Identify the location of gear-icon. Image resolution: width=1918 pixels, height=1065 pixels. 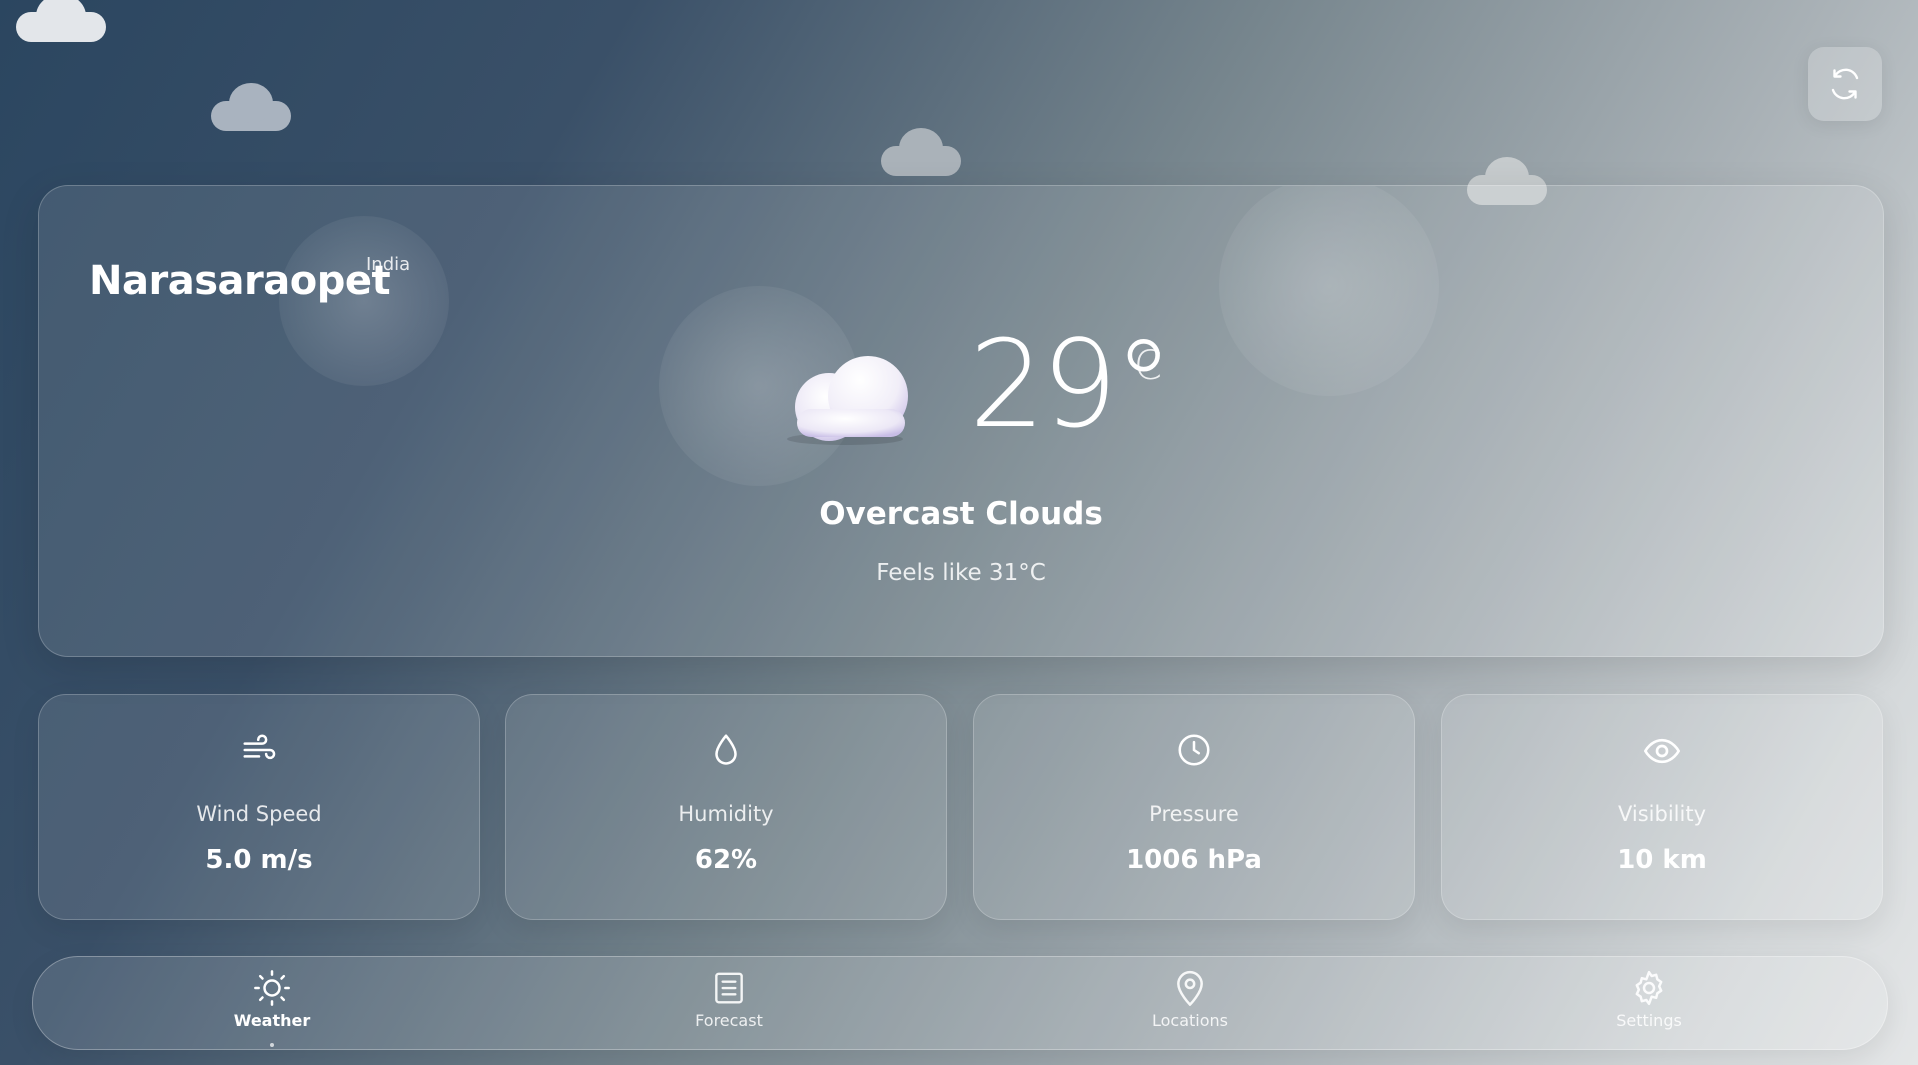
(1649, 988).